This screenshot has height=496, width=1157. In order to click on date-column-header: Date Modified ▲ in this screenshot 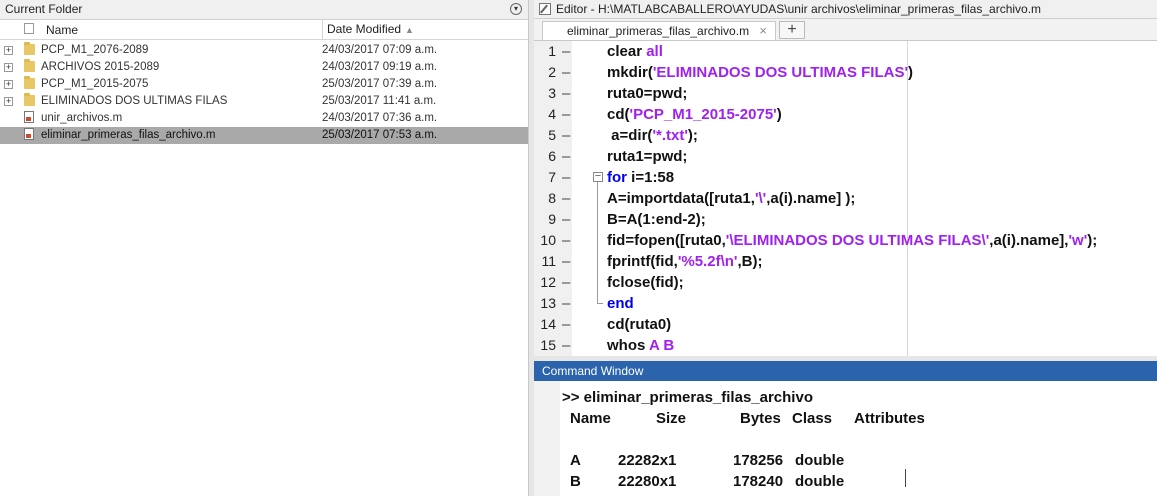, I will do `click(368, 29)`.